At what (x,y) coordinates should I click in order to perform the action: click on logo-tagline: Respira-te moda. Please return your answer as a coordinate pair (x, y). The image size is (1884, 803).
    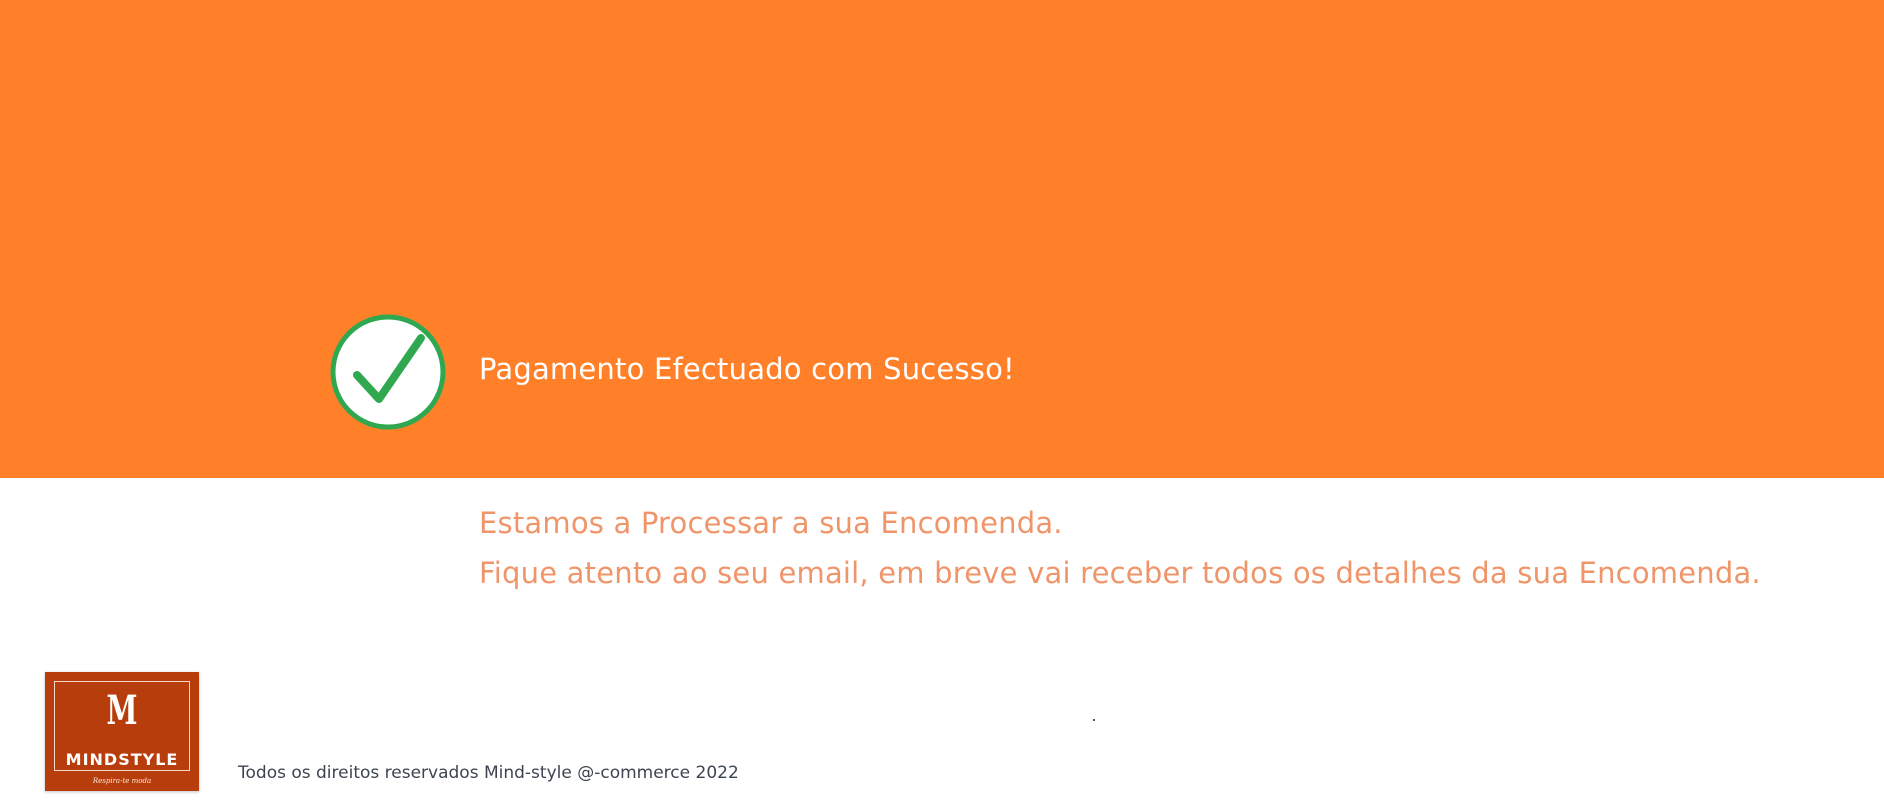
    Looking at the image, I should click on (122, 781).